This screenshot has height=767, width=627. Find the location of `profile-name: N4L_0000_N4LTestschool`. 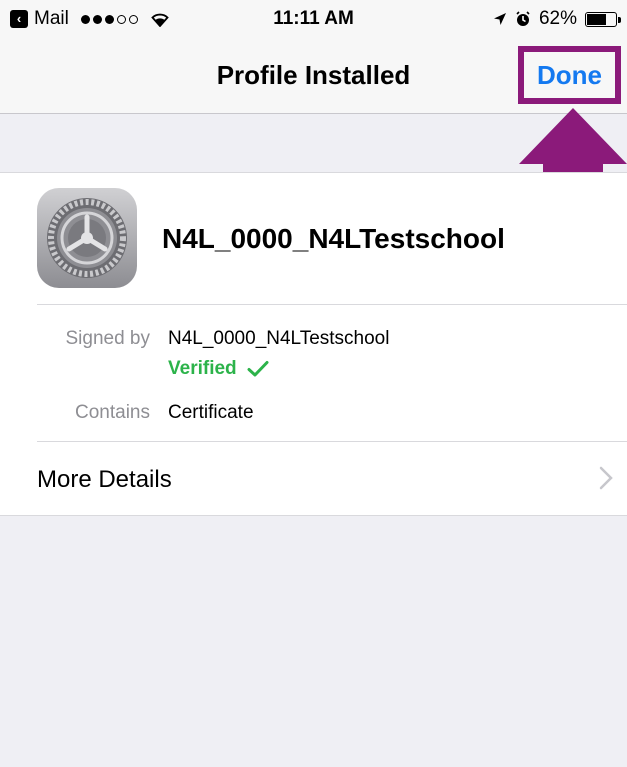

profile-name: N4L_0000_N4LTestschool is located at coordinates (333, 238).